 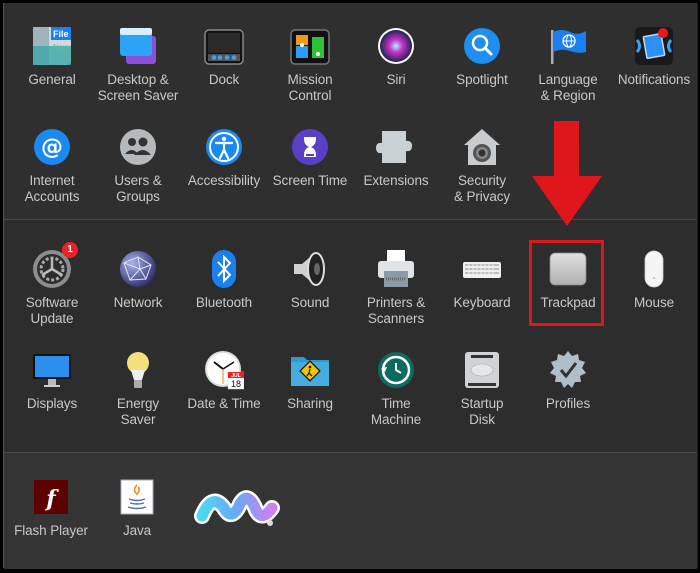 What do you see at coordinates (482, 79) in the screenshot?
I see `pane-label: Spotlight` at bounding box center [482, 79].